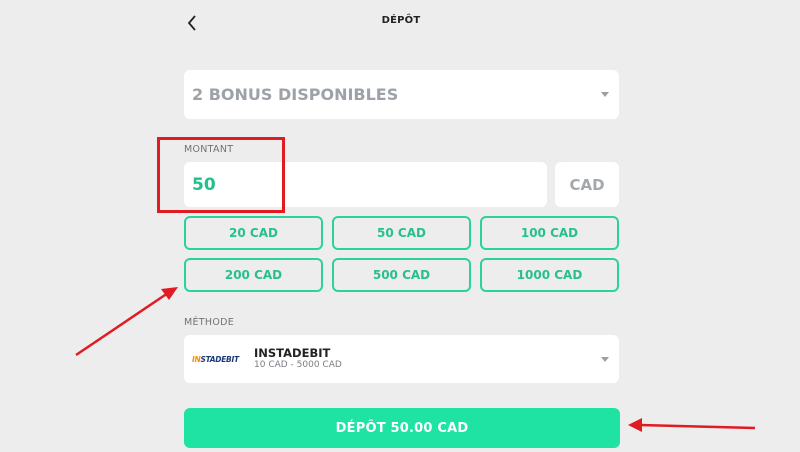  What do you see at coordinates (401, 94) in the screenshot?
I see `bonus-select: 2 BONUS DISPONIBLES` at bounding box center [401, 94].